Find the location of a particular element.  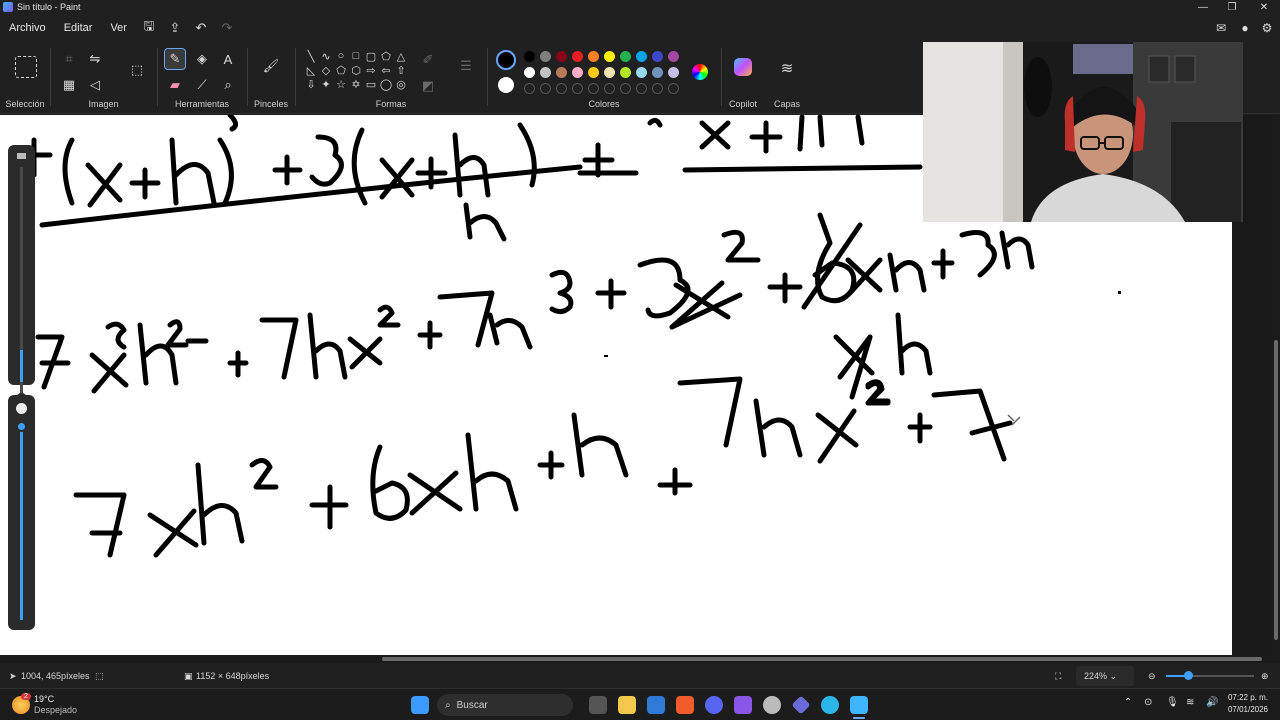

star5-shape-icon: ☆ is located at coordinates (341, 84).